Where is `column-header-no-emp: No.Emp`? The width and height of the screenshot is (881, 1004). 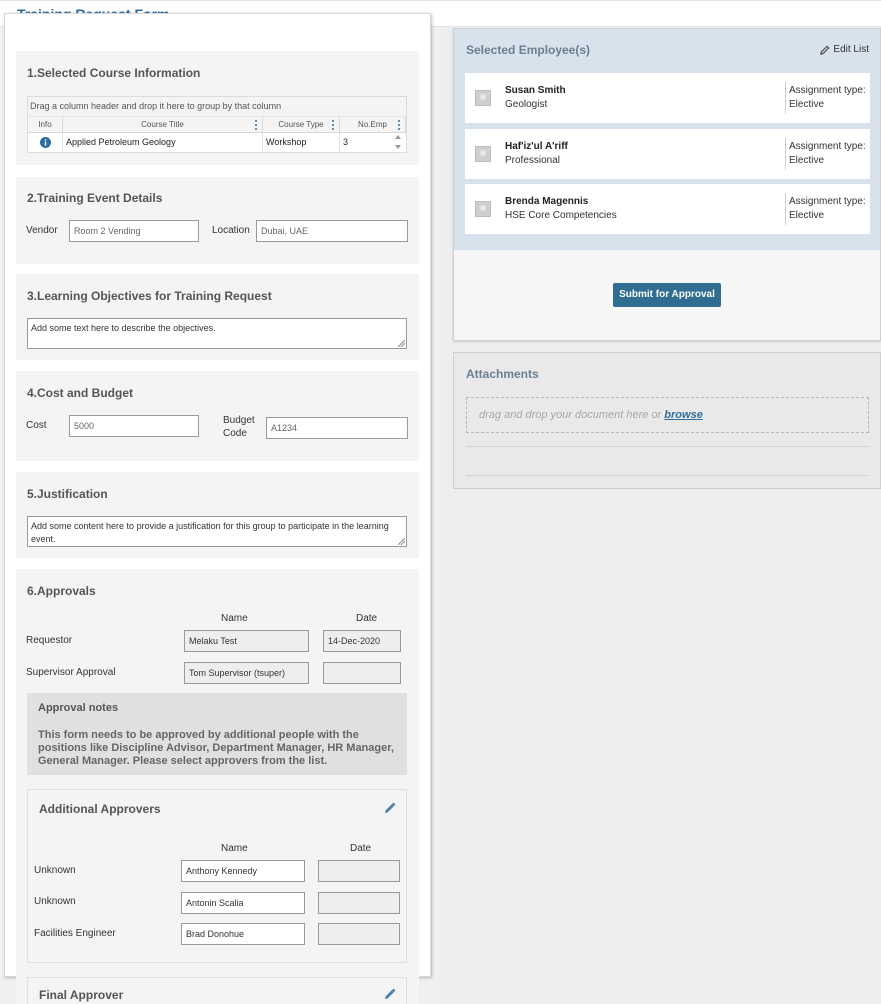 column-header-no-emp: No.Emp is located at coordinates (373, 125).